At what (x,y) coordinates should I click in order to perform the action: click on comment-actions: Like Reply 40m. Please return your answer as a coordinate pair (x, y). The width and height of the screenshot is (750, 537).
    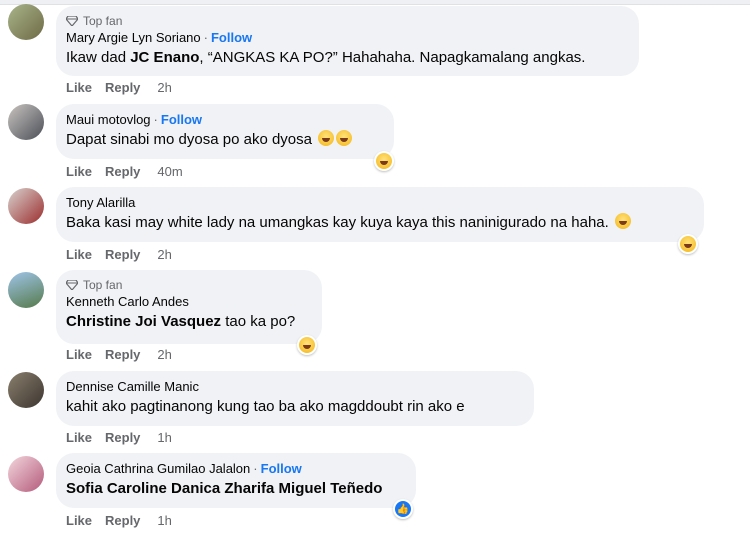
    Looking at the image, I should click on (124, 171).